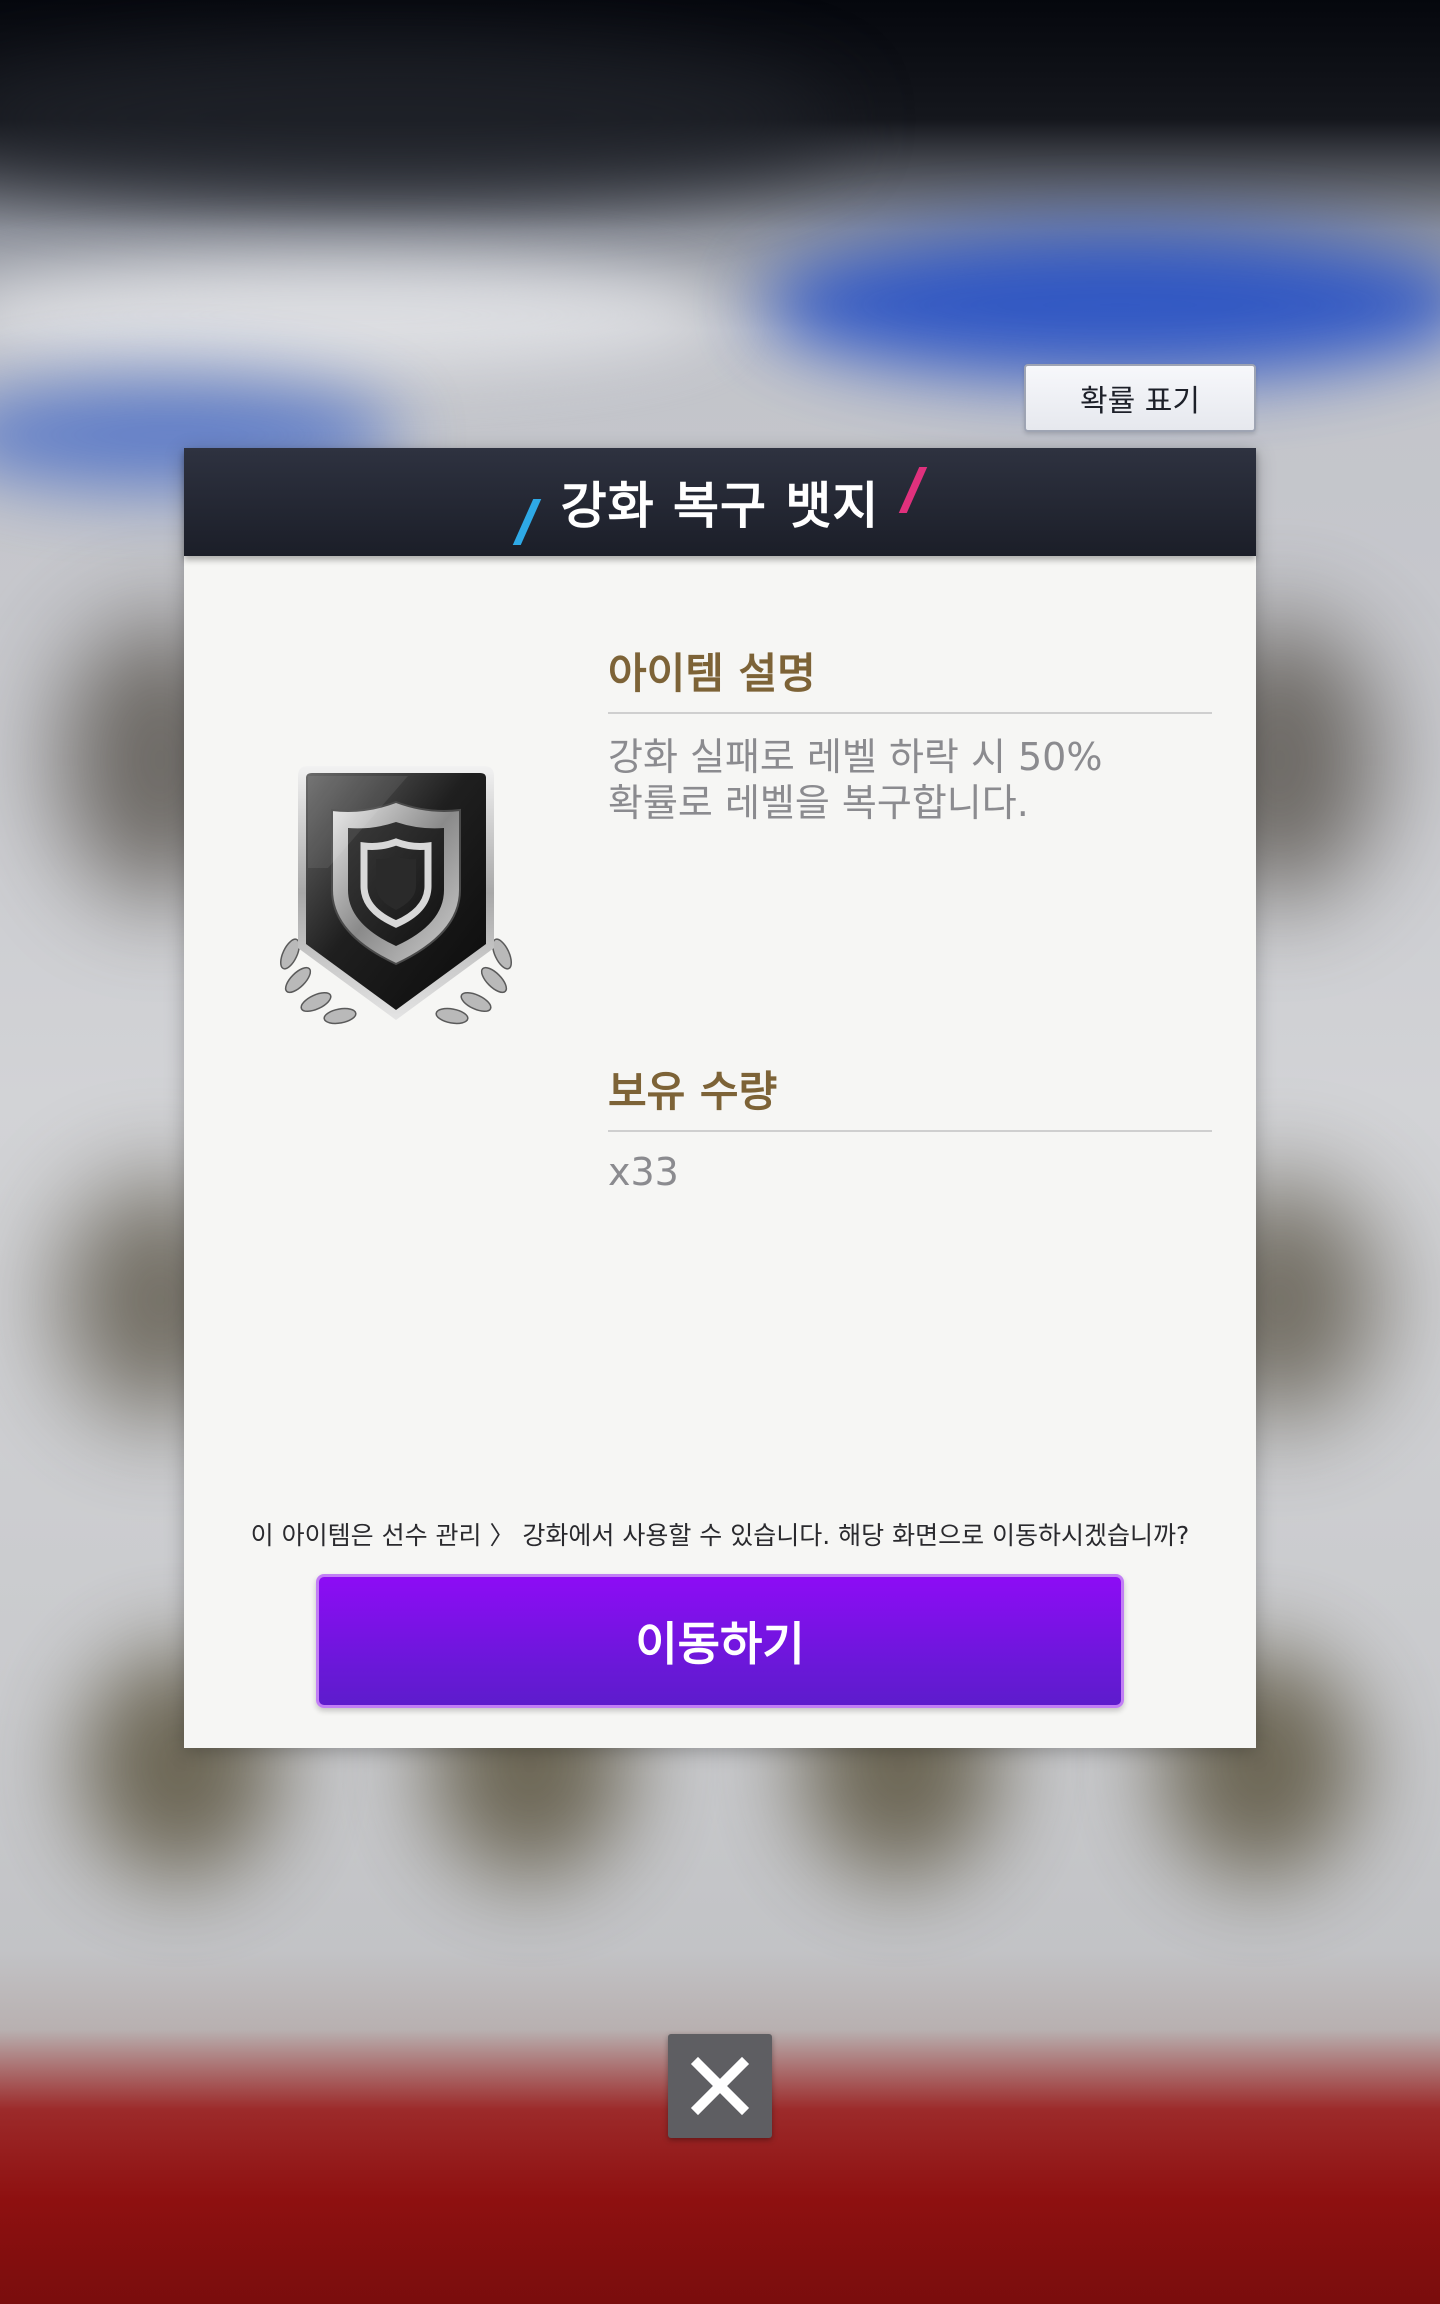 The image size is (1440, 2304). What do you see at coordinates (643, 1172) in the screenshot?
I see `quantity-value: x33` at bounding box center [643, 1172].